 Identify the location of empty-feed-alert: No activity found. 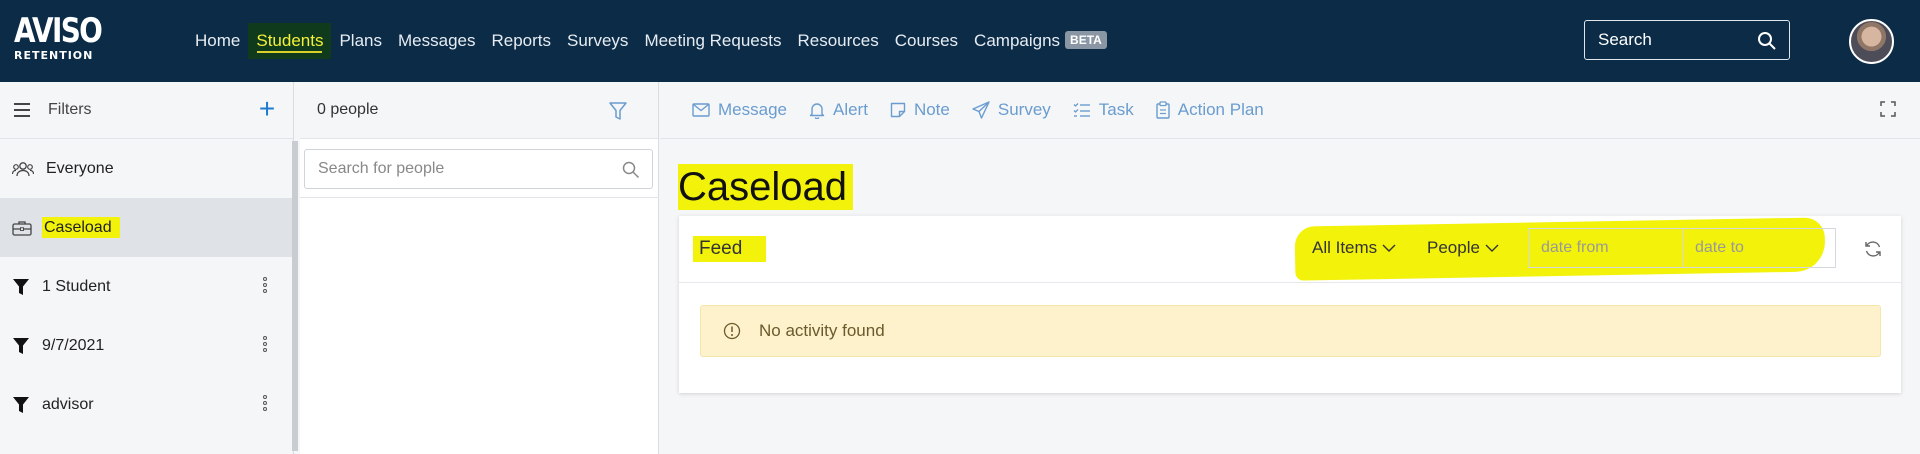
(1290, 331).